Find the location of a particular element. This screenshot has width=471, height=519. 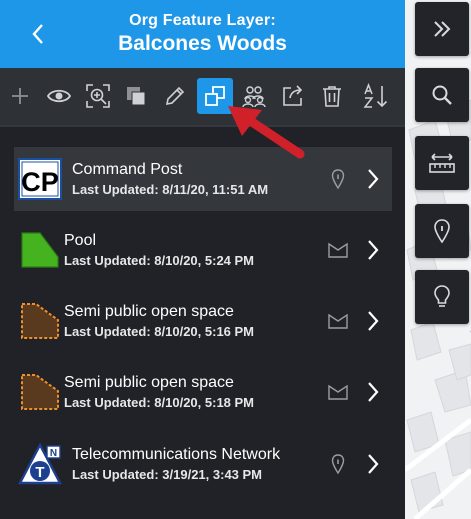

feature-updated: Last Updated: 8/10/20, 5:18 PM is located at coordinates (159, 402).